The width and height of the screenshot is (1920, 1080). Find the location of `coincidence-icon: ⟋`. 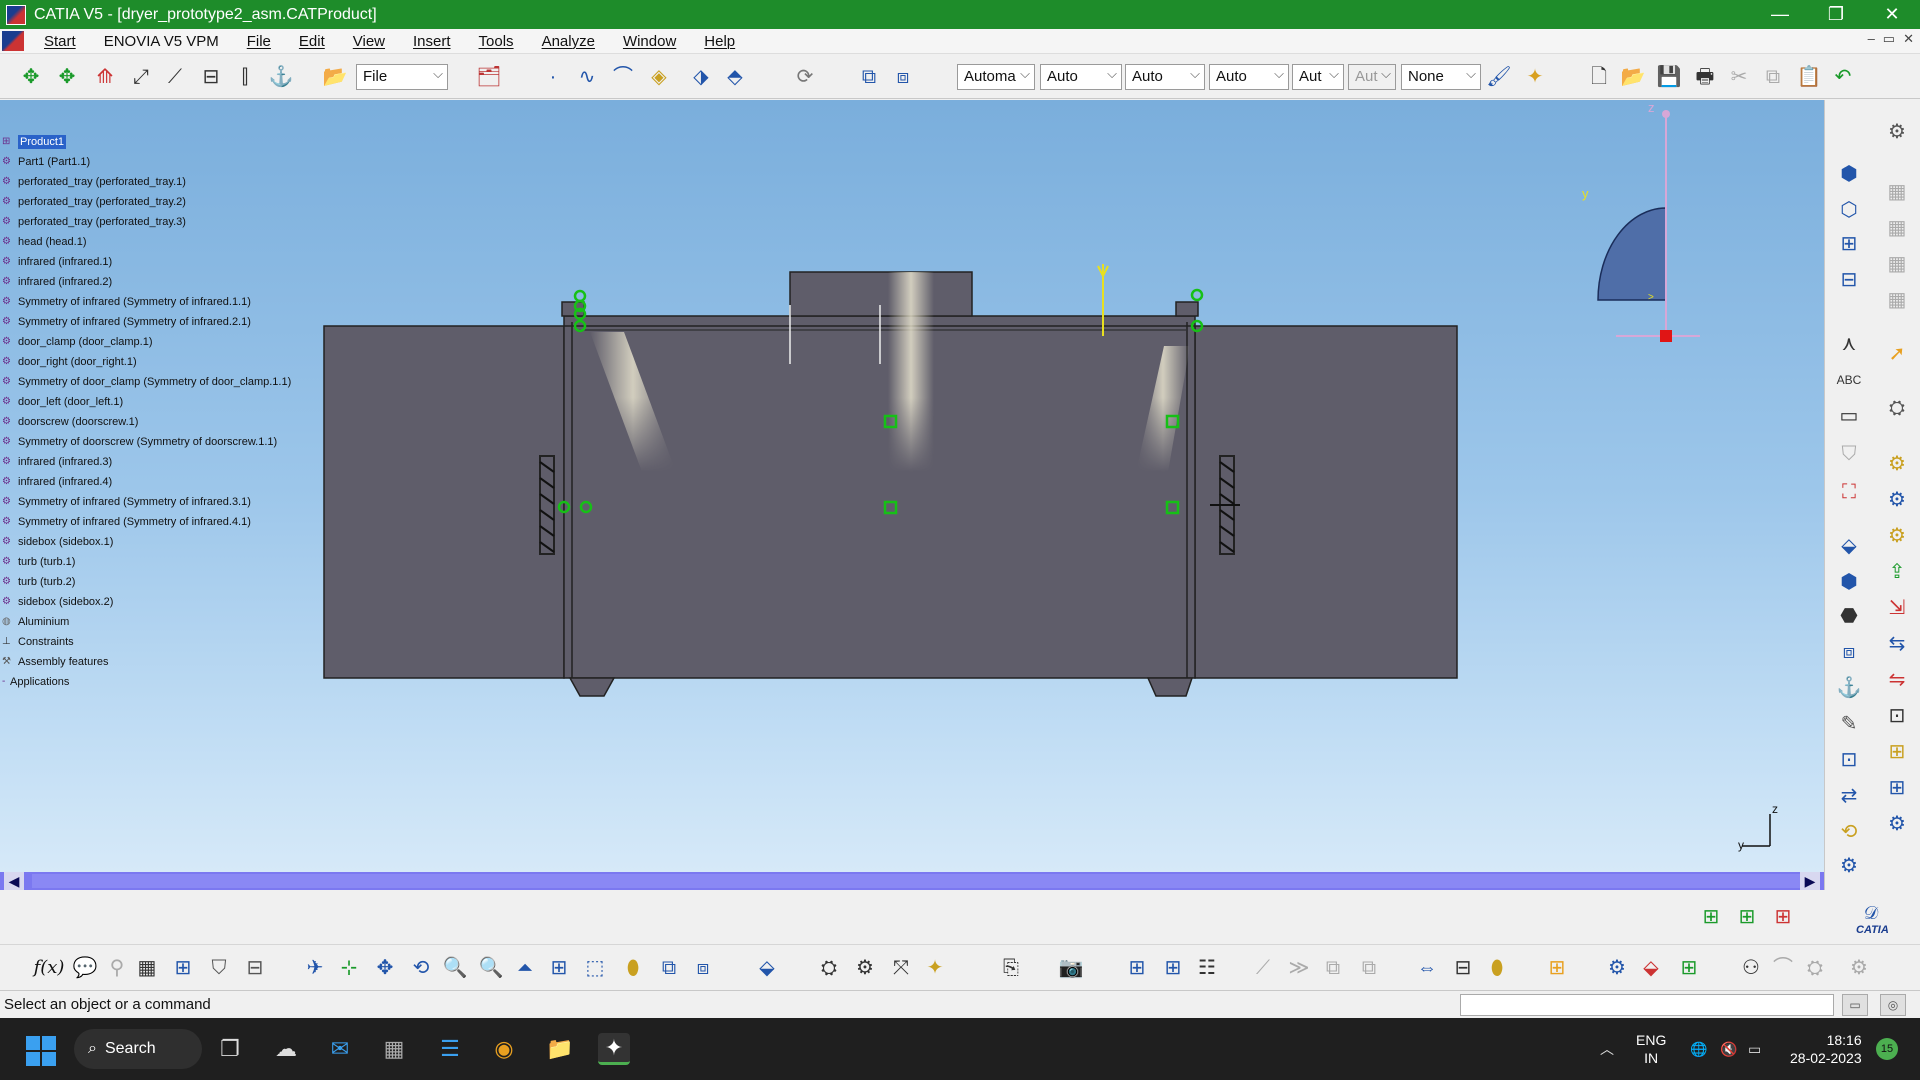

coincidence-icon: ⟋ is located at coordinates (175, 77).